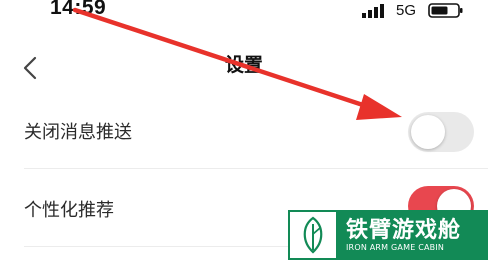 Image resolution: width=488 pixels, height=260 pixels. I want to click on network-type: 5G, so click(406, 10).